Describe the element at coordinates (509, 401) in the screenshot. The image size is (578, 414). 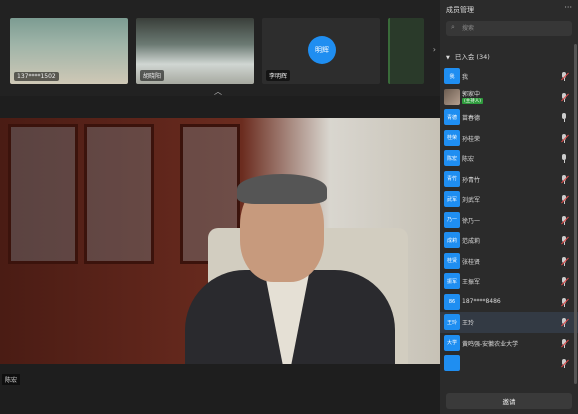
I see `invite-button: 邀请` at that location.